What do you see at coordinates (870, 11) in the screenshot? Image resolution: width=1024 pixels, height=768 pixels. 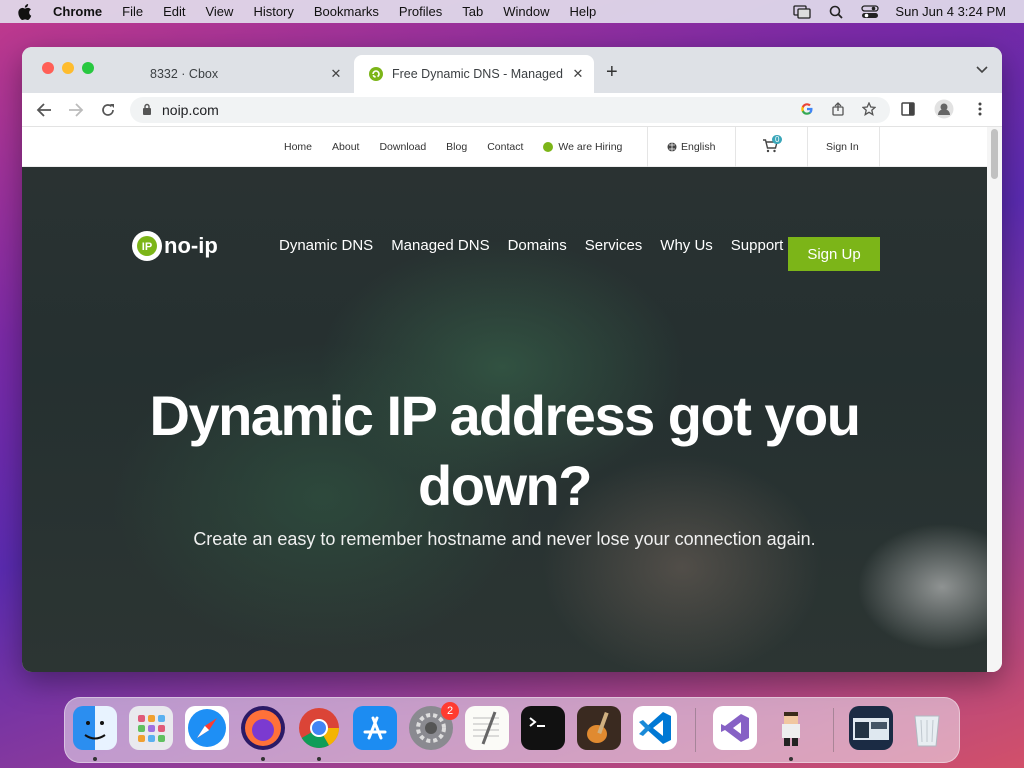 I see `control-center-icon` at bounding box center [870, 11].